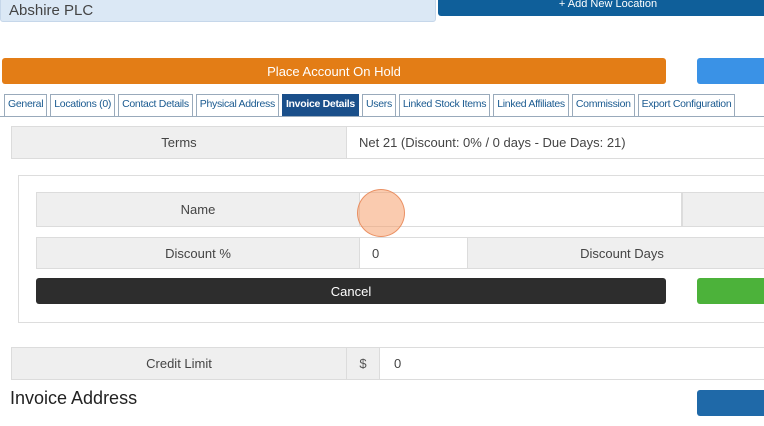 The height and width of the screenshot is (426, 764). What do you see at coordinates (444, 105) in the screenshot?
I see `tab-linked-stock-items: Linked Stock Items` at bounding box center [444, 105].